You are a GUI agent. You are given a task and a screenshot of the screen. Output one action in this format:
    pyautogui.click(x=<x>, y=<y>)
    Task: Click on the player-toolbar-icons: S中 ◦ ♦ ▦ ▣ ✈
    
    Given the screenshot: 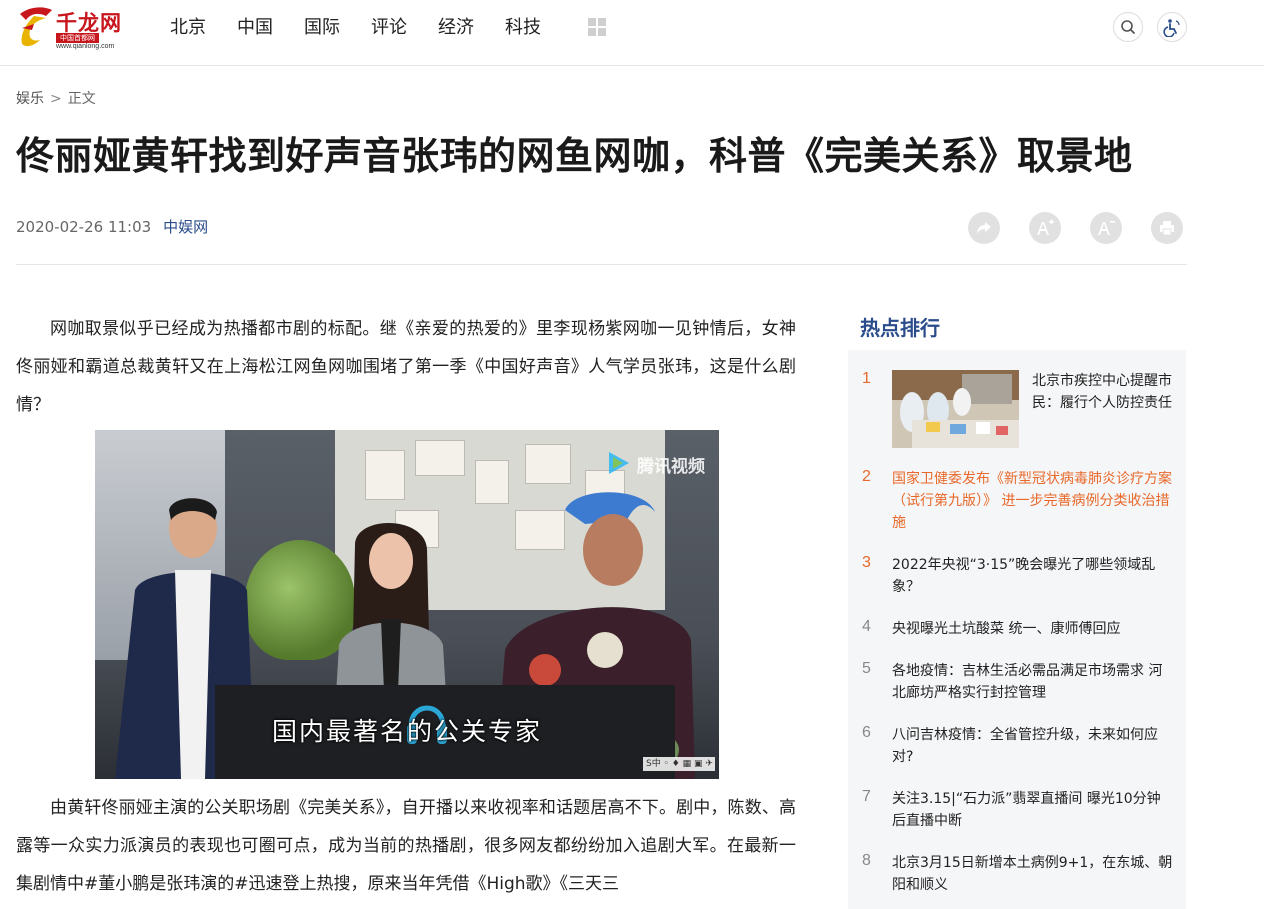 What is the action you would take?
    pyautogui.click(x=679, y=764)
    